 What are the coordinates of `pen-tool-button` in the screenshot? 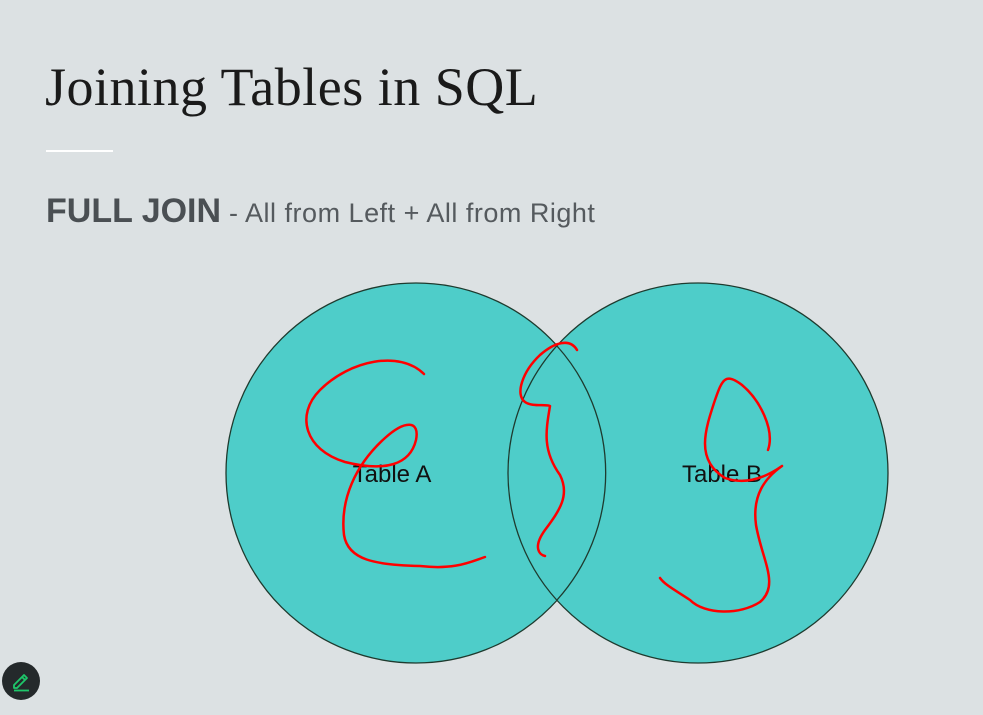 It's located at (21, 681).